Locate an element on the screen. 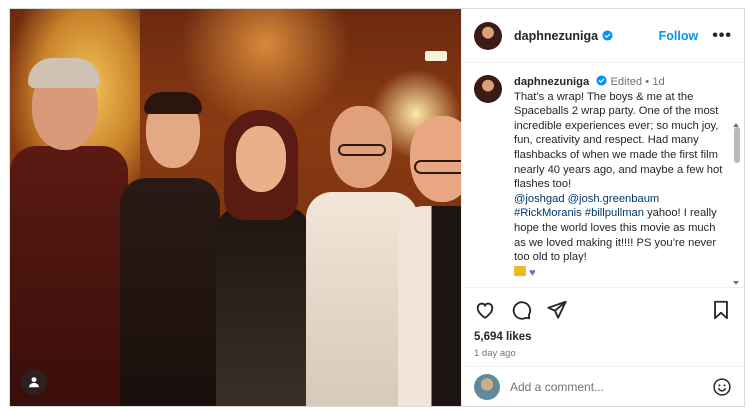 The width and height of the screenshot is (750, 411). author-avatar is located at coordinates (488, 35).